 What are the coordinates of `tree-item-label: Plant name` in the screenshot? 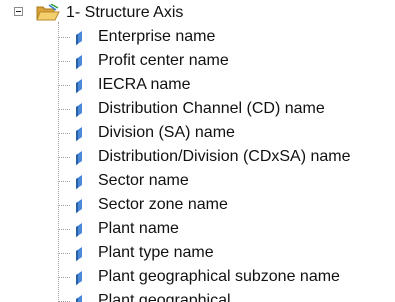 It's located at (138, 228).